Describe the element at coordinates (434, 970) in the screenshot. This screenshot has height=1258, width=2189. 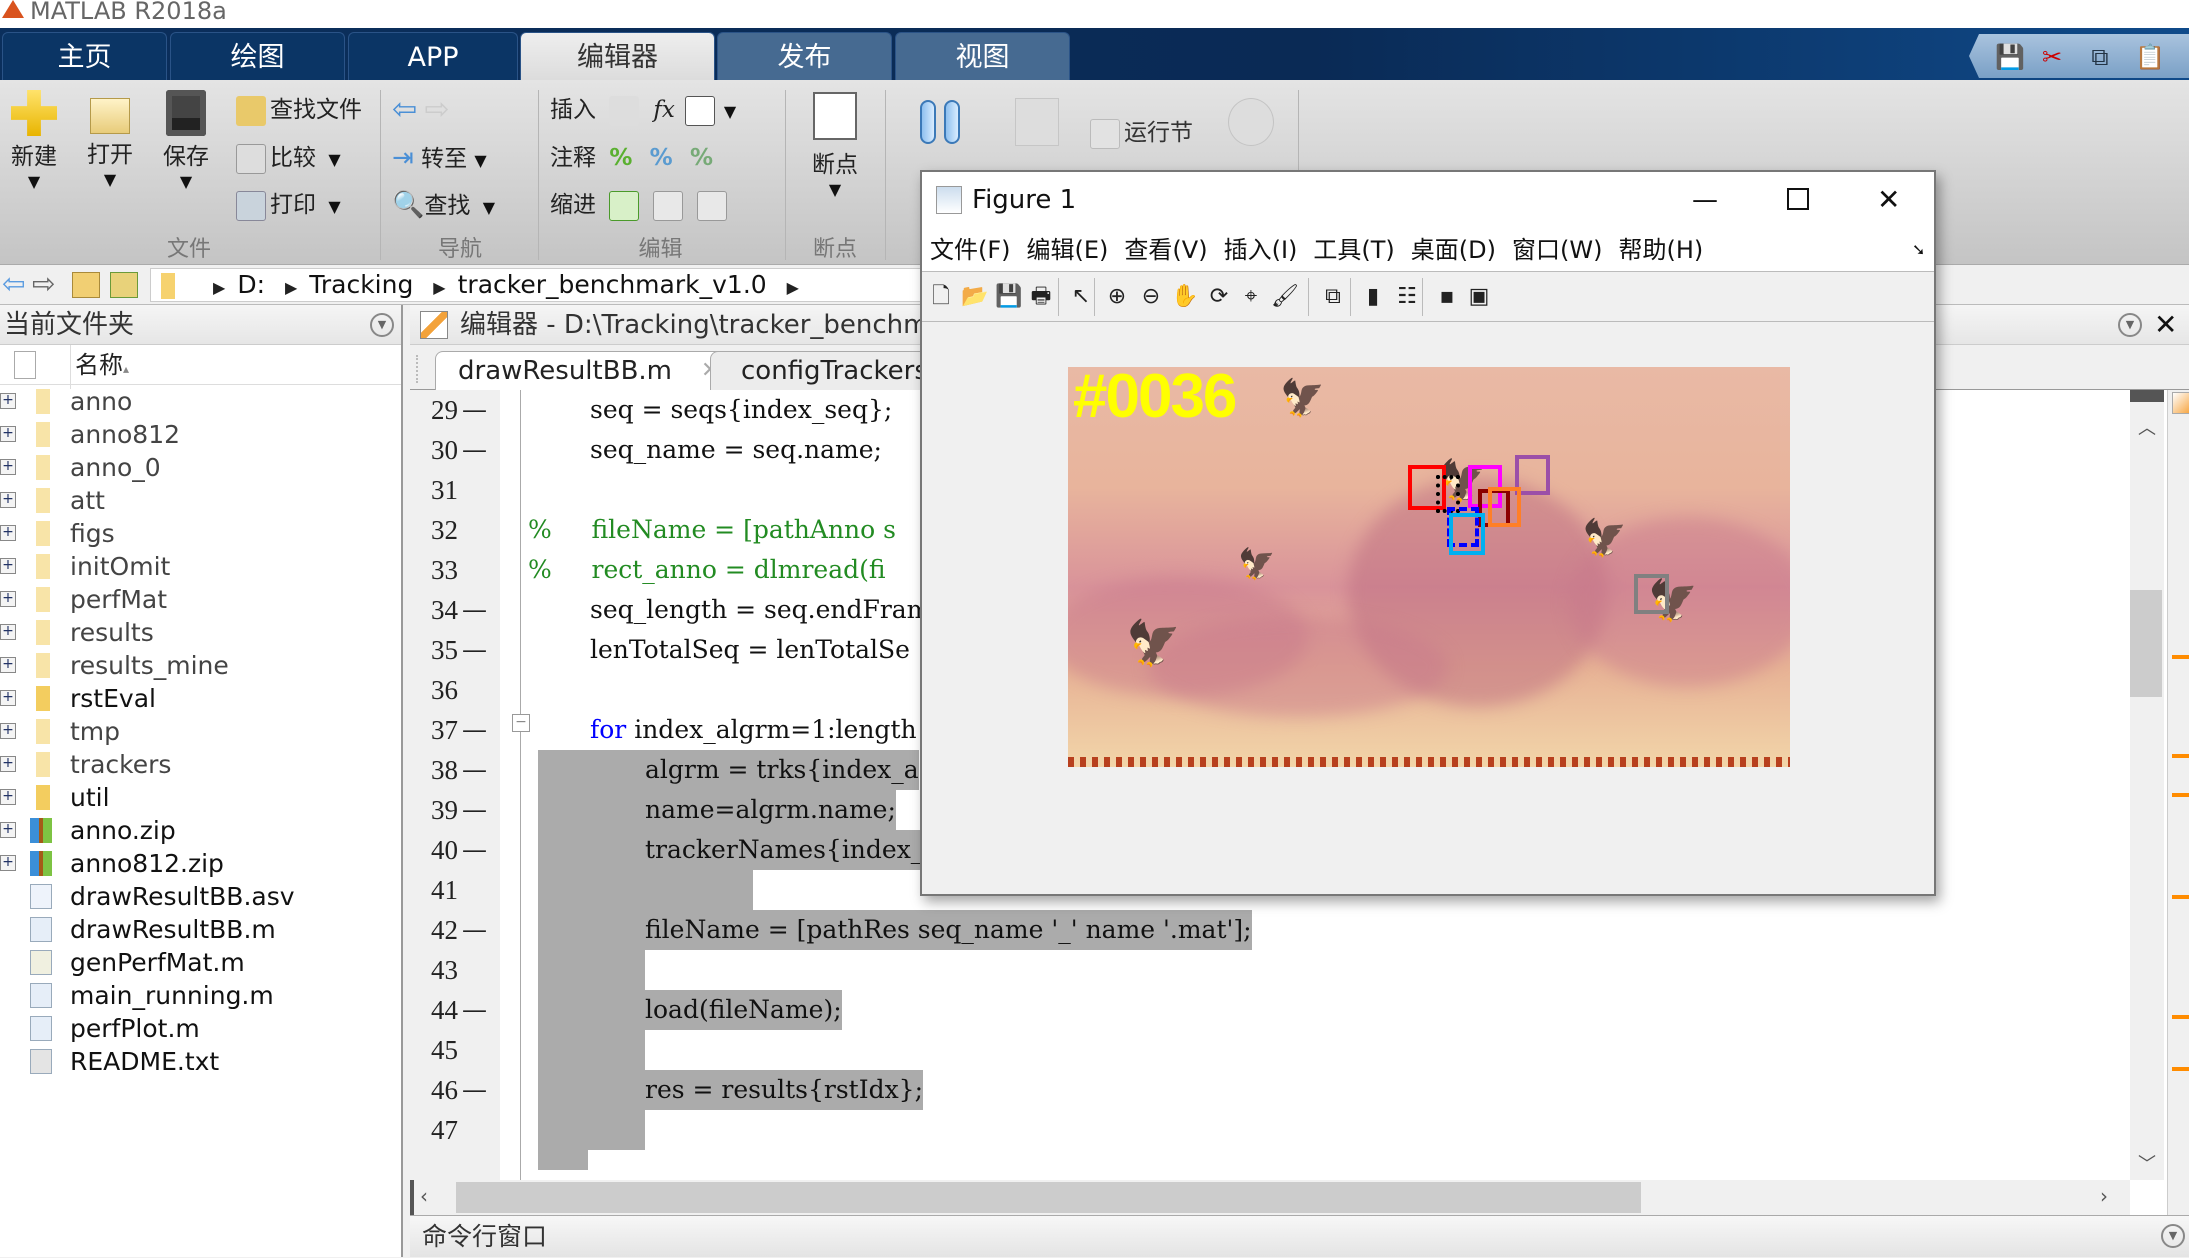
I see `line-number: 43` at that location.